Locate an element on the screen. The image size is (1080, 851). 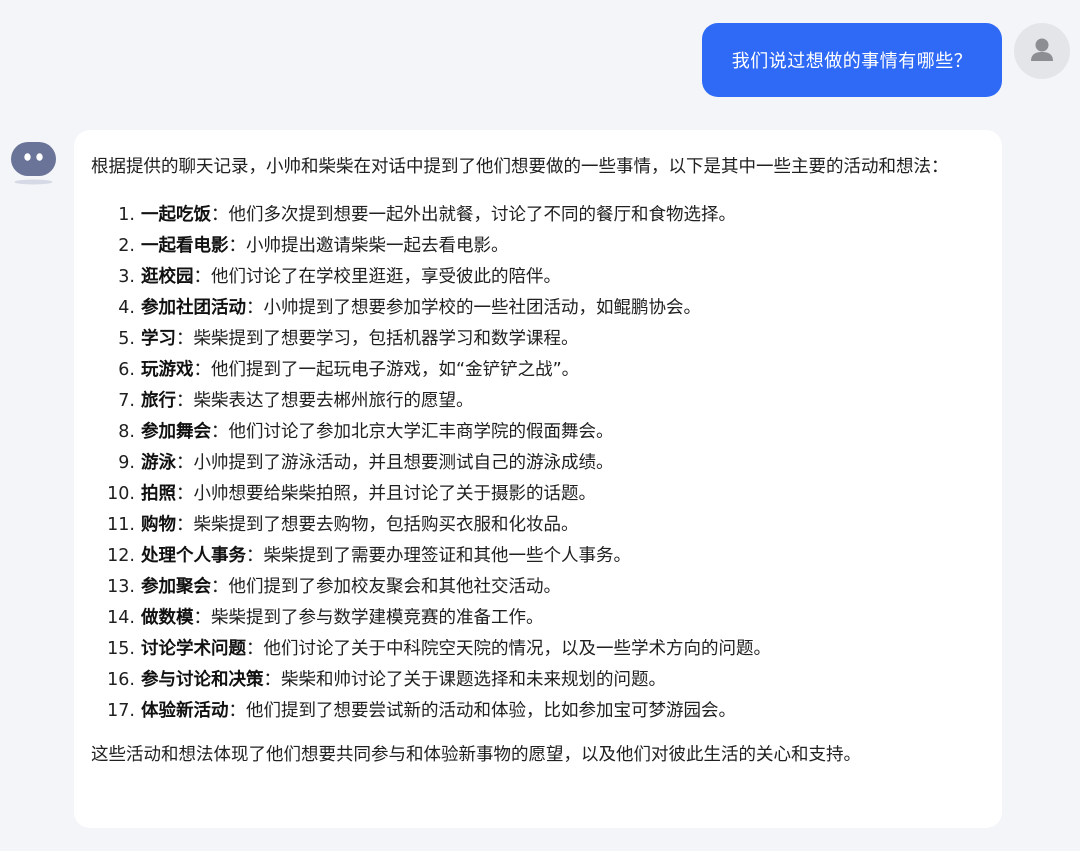
item-number: 1. is located at coordinates (126, 215).